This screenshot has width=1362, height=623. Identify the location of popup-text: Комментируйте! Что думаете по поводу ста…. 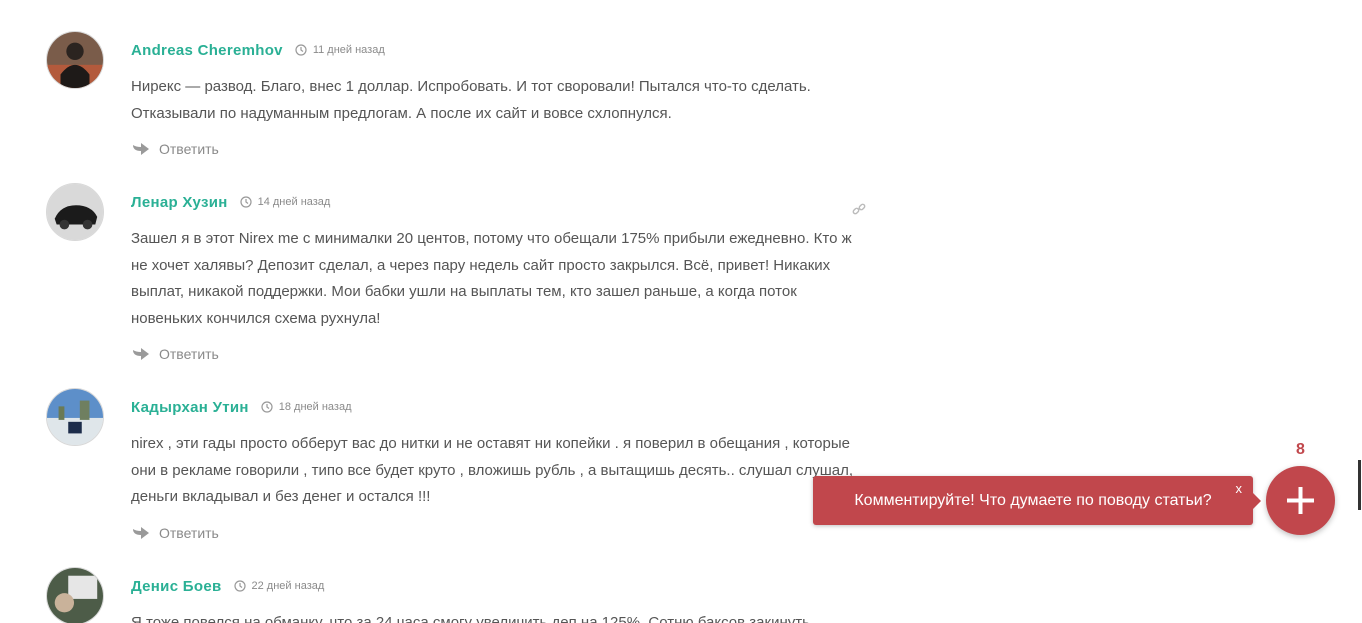
(1033, 500).